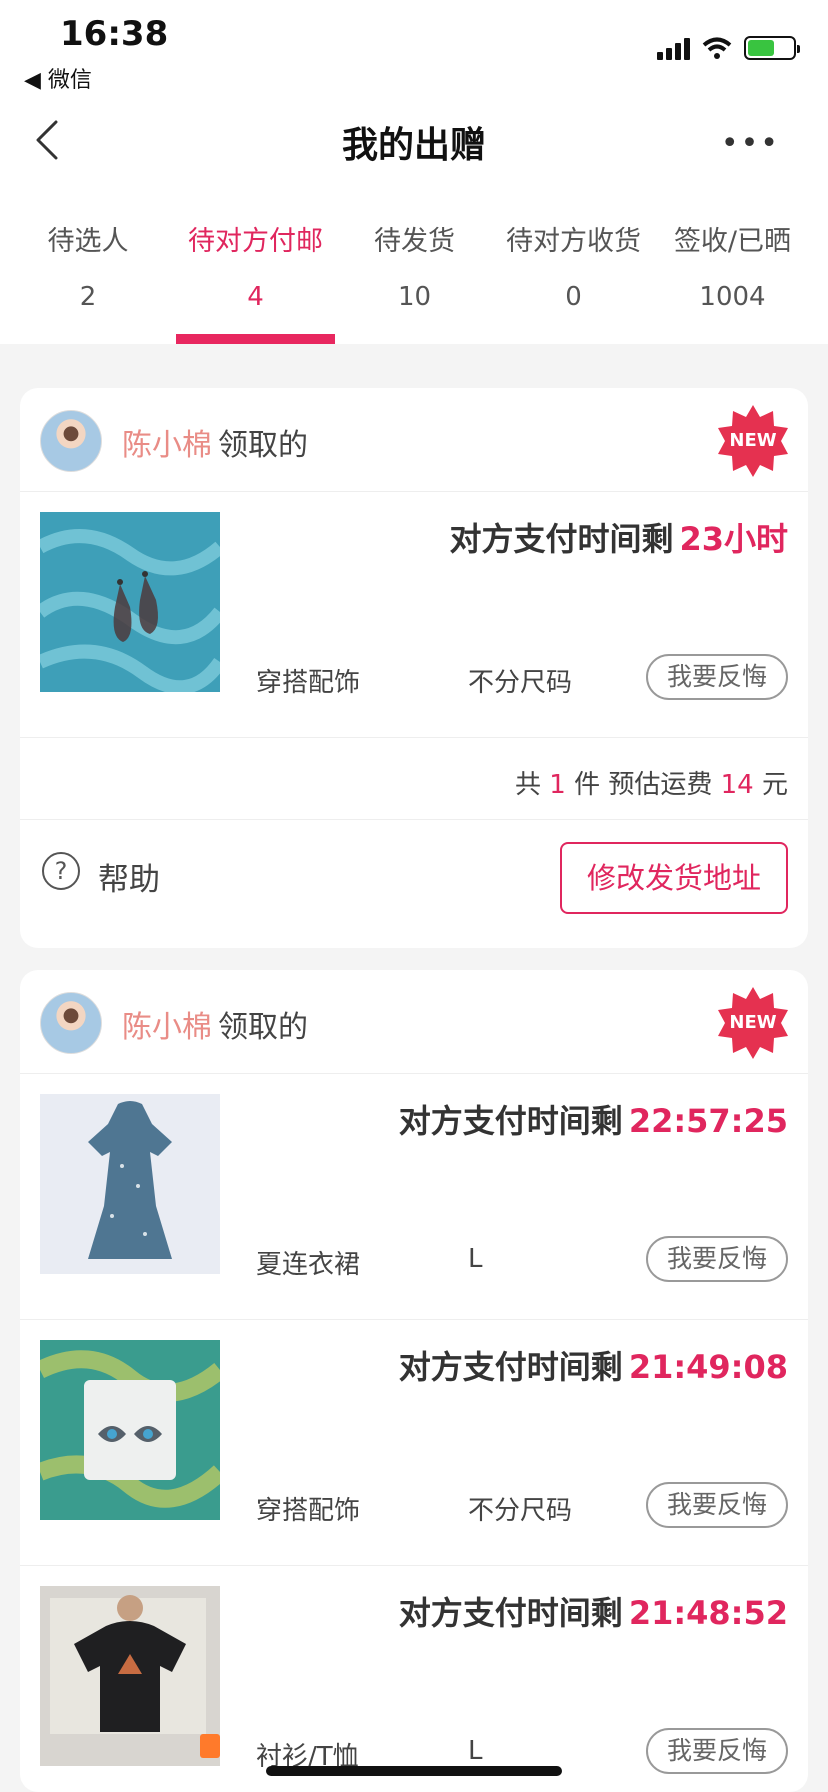 The image size is (828, 1792). What do you see at coordinates (733, 539) in the screenshot?
I see `time-remaining: 23小时` at bounding box center [733, 539].